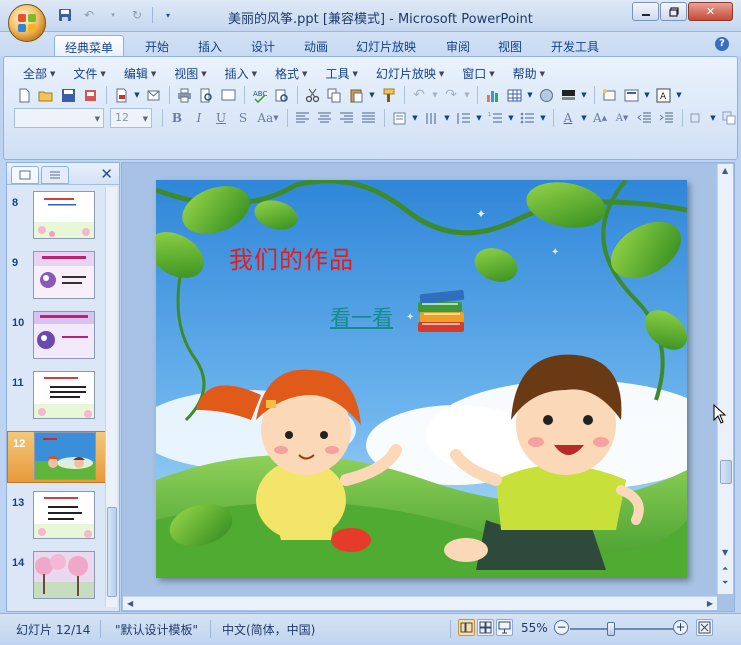  Describe the element at coordinates (324, 118) in the screenshot. I see `align-center-icon` at that location.